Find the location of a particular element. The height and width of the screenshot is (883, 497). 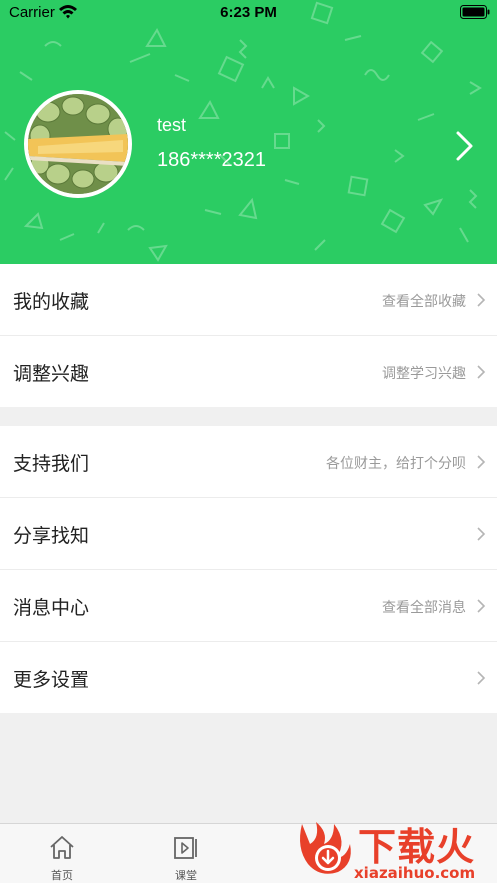

menu-item-settings: 更多设置 is located at coordinates (248, 677).